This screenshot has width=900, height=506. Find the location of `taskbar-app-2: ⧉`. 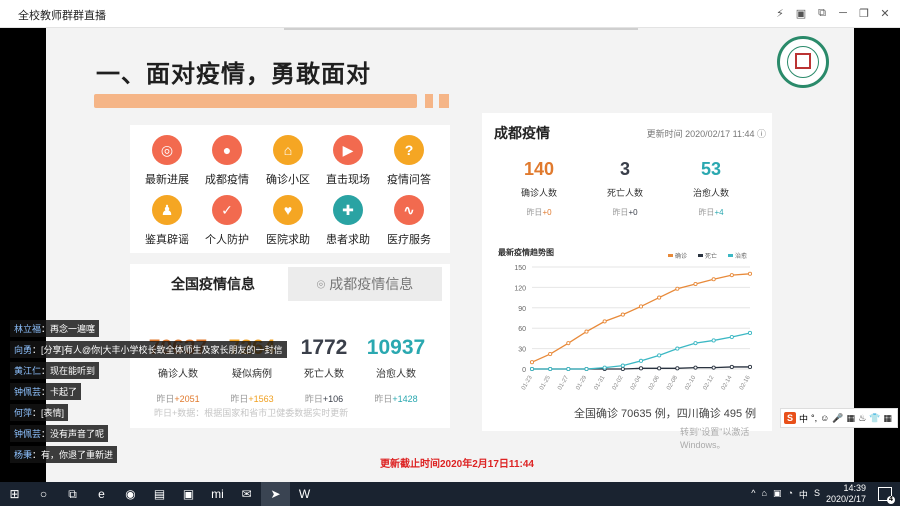

taskbar-app-2: ⧉ is located at coordinates (72, 494).